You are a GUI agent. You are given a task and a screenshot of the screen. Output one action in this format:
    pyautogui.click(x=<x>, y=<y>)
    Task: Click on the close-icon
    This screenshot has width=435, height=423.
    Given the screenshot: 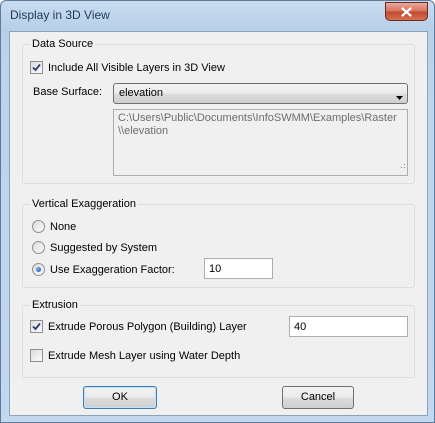 What is the action you would take?
    pyautogui.click(x=406, y=11)
    